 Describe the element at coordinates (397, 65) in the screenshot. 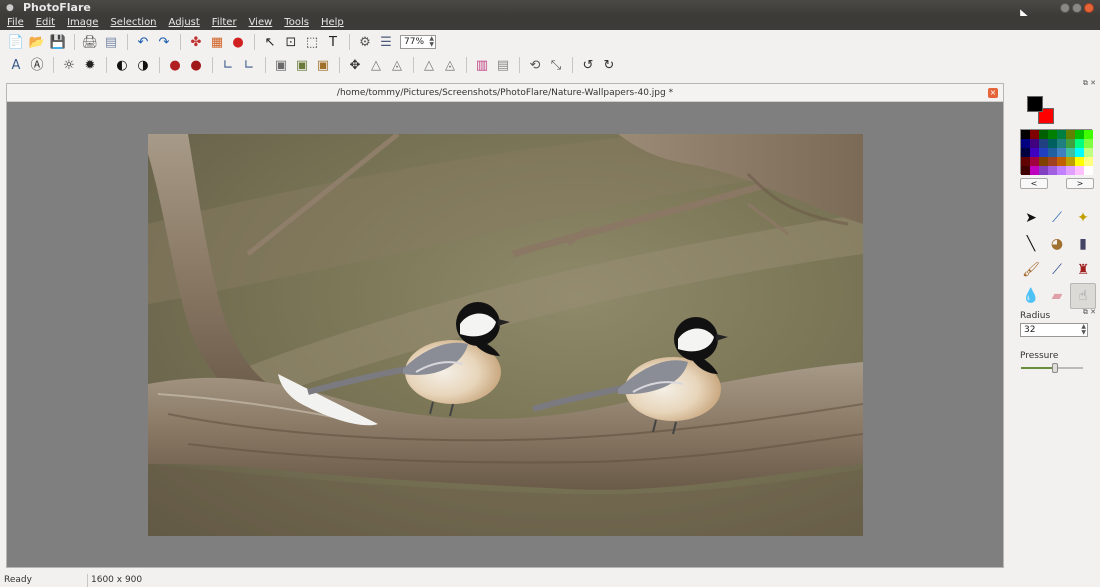

I see `blur-button: ◬` at that location.